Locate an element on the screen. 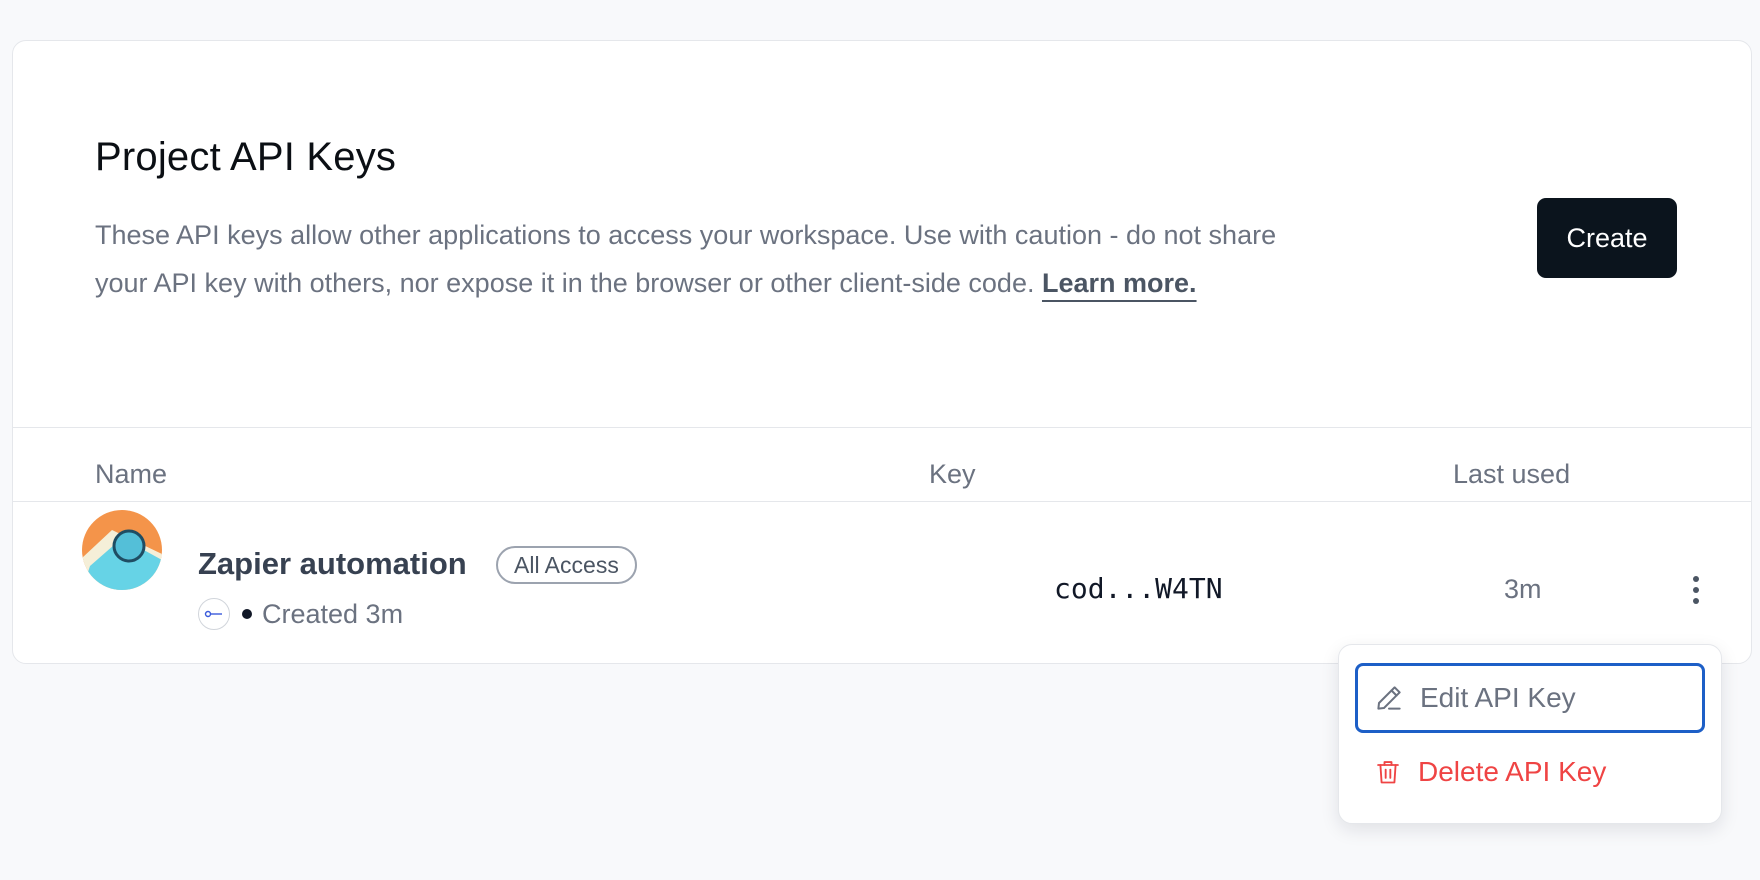  learn-more-link: Learn more. is located at coordinates (1119, 283).